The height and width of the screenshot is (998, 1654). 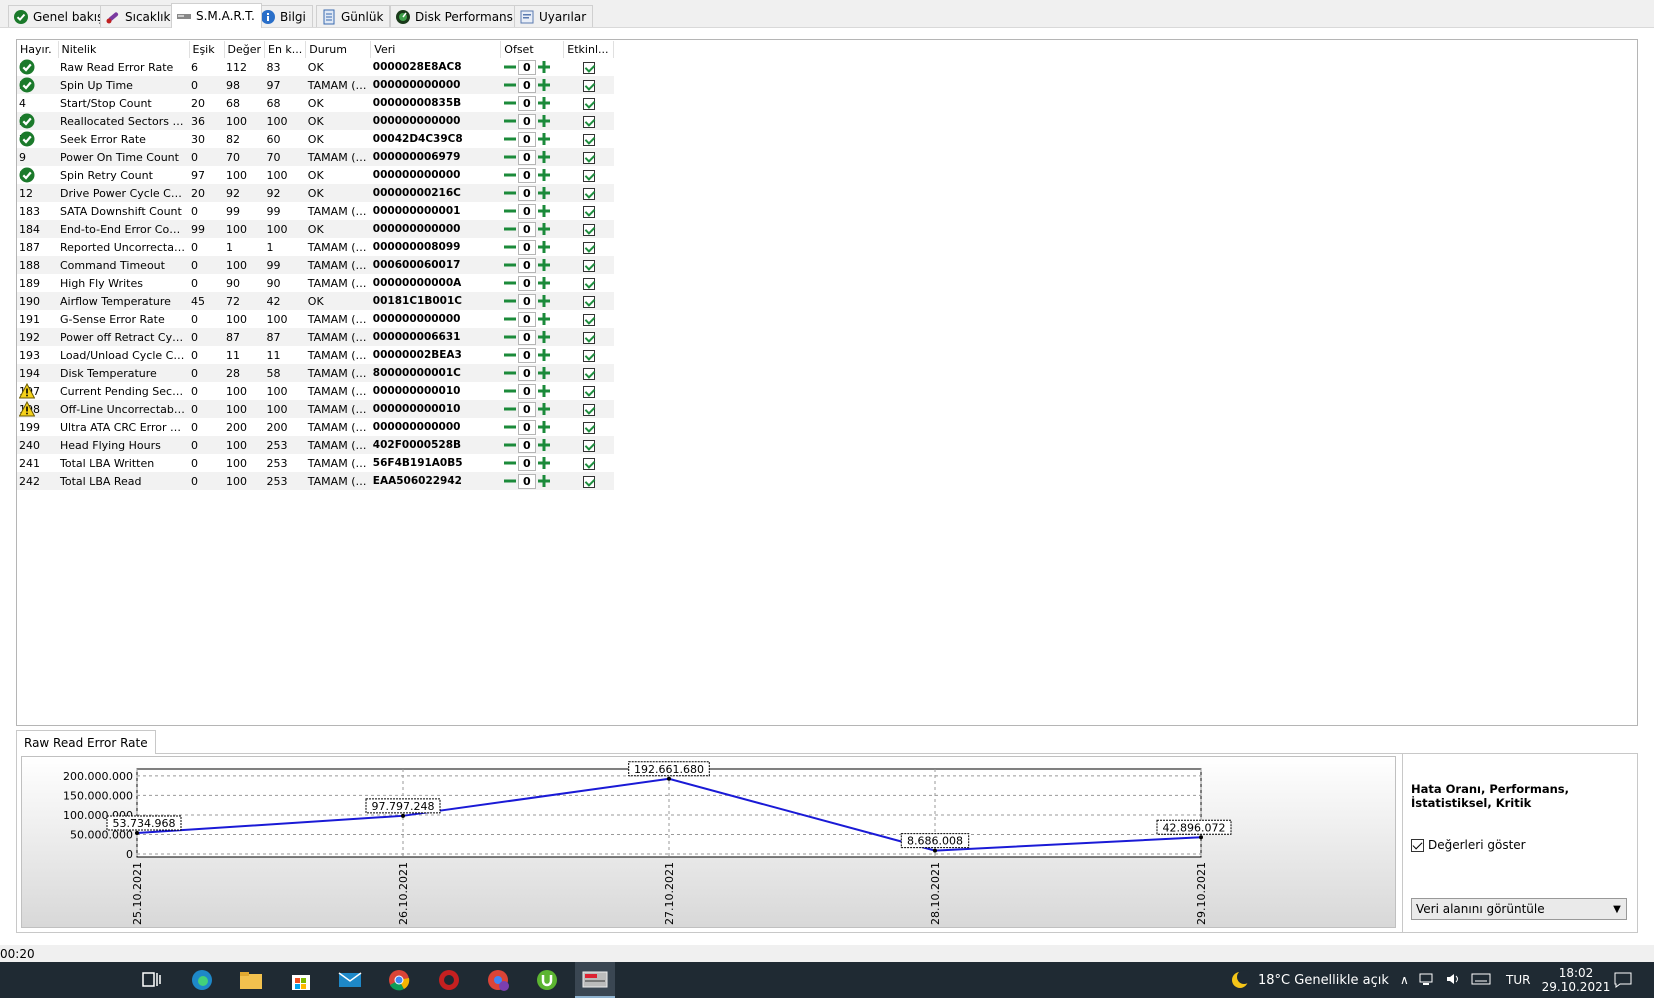 I want to click on chart-tab-raw-read-error-rate: Raw Read Error Rate, so click(x=86, y=742).